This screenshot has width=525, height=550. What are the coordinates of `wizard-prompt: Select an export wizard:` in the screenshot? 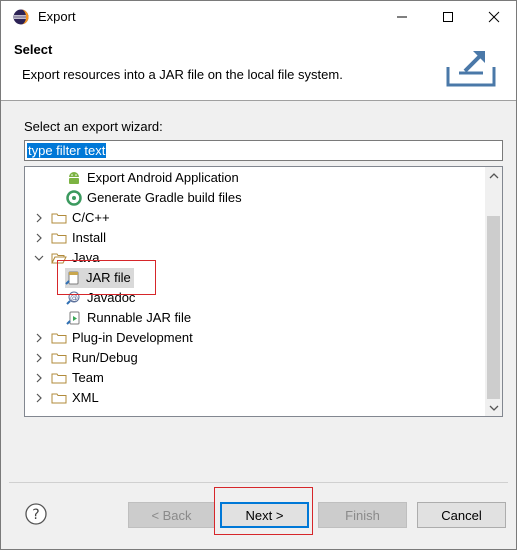 It's located at (93, 126).